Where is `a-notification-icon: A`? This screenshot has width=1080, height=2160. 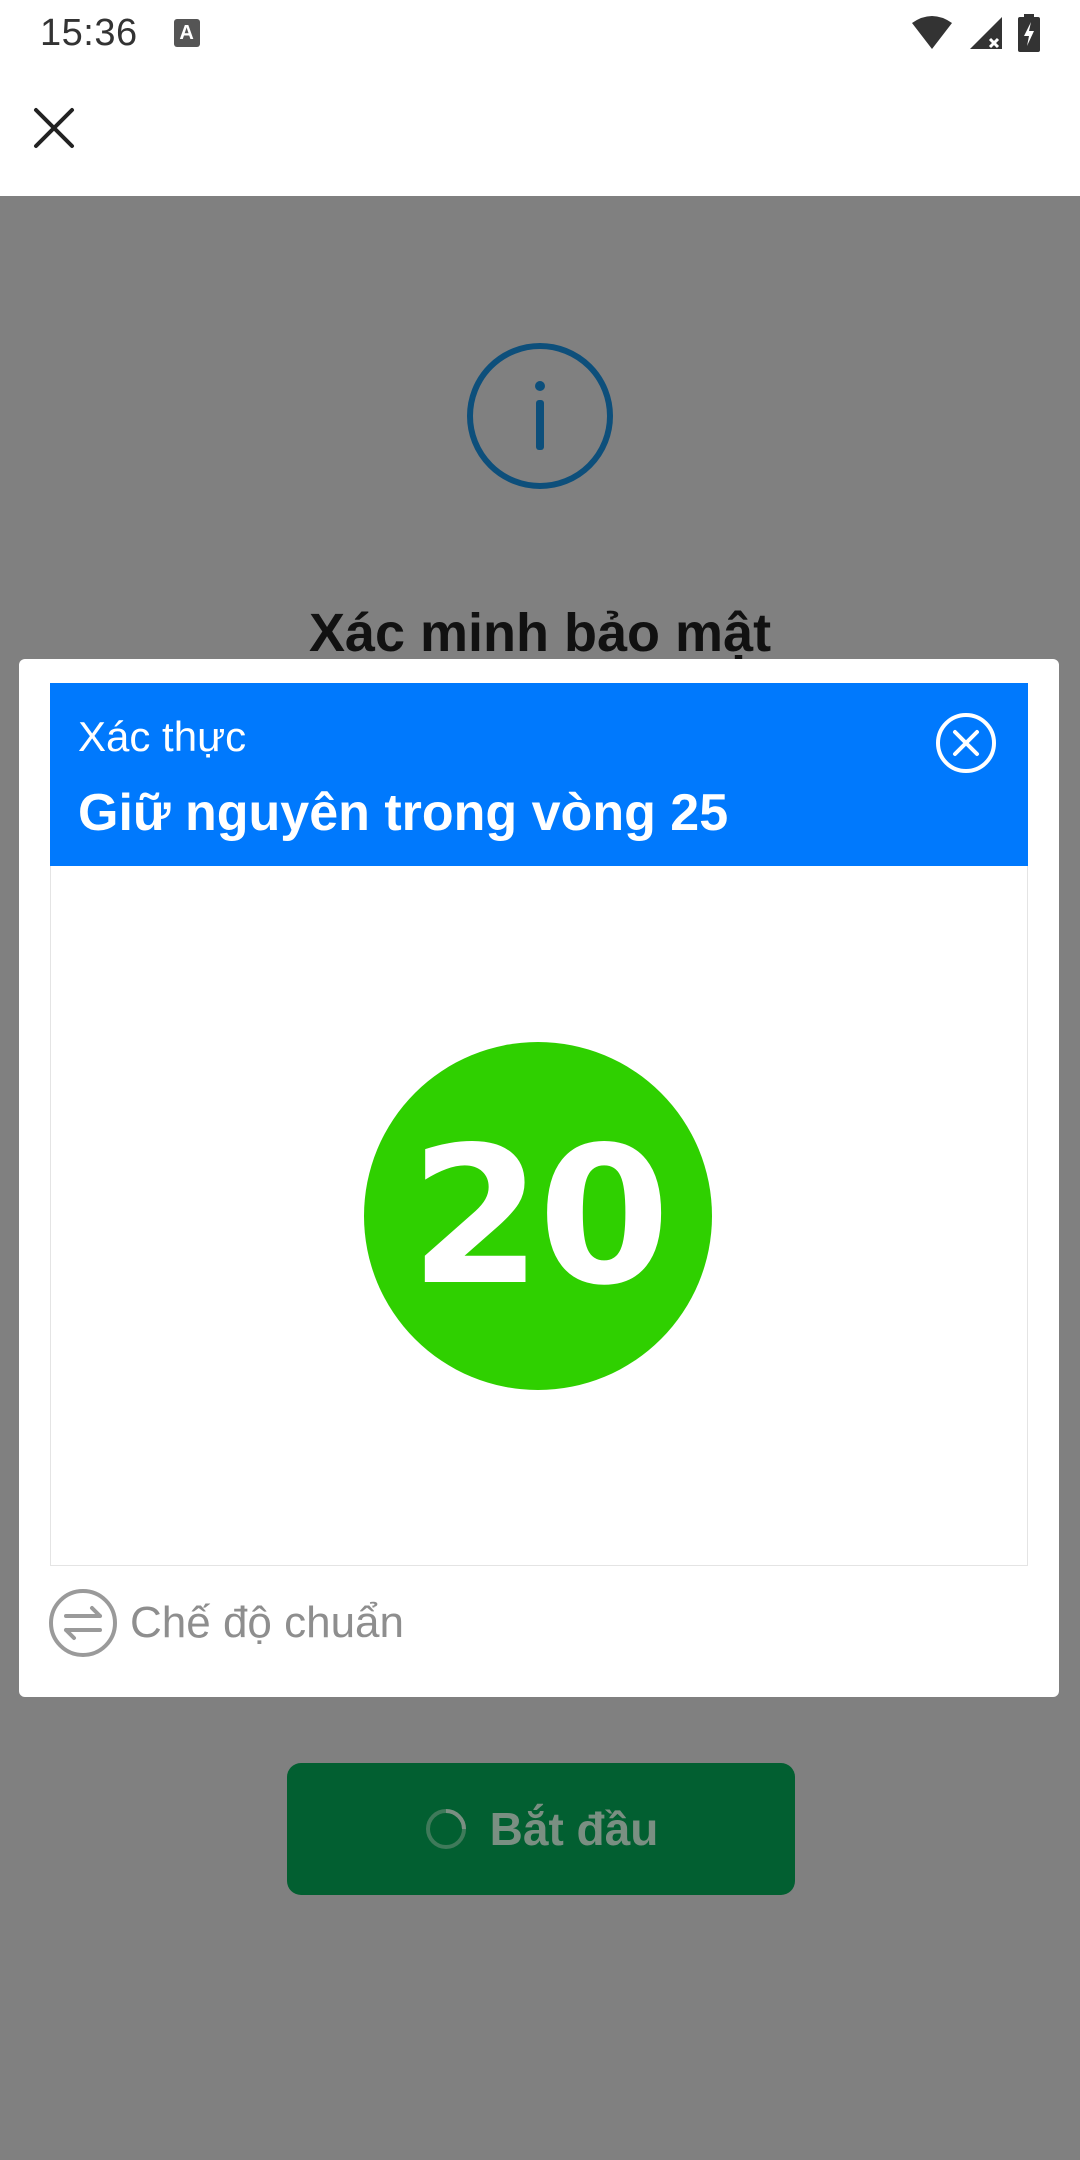
a-notification-icon: A is located at coordinates (186, 33).